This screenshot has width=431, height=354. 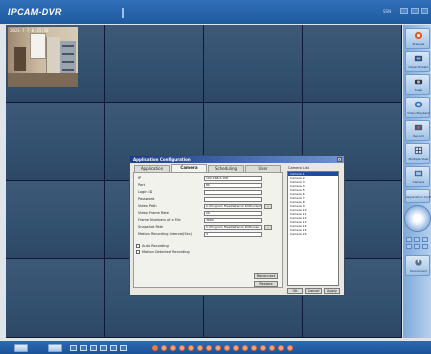 I want to click on apply-button: Apply, so click(x=332, y=291).